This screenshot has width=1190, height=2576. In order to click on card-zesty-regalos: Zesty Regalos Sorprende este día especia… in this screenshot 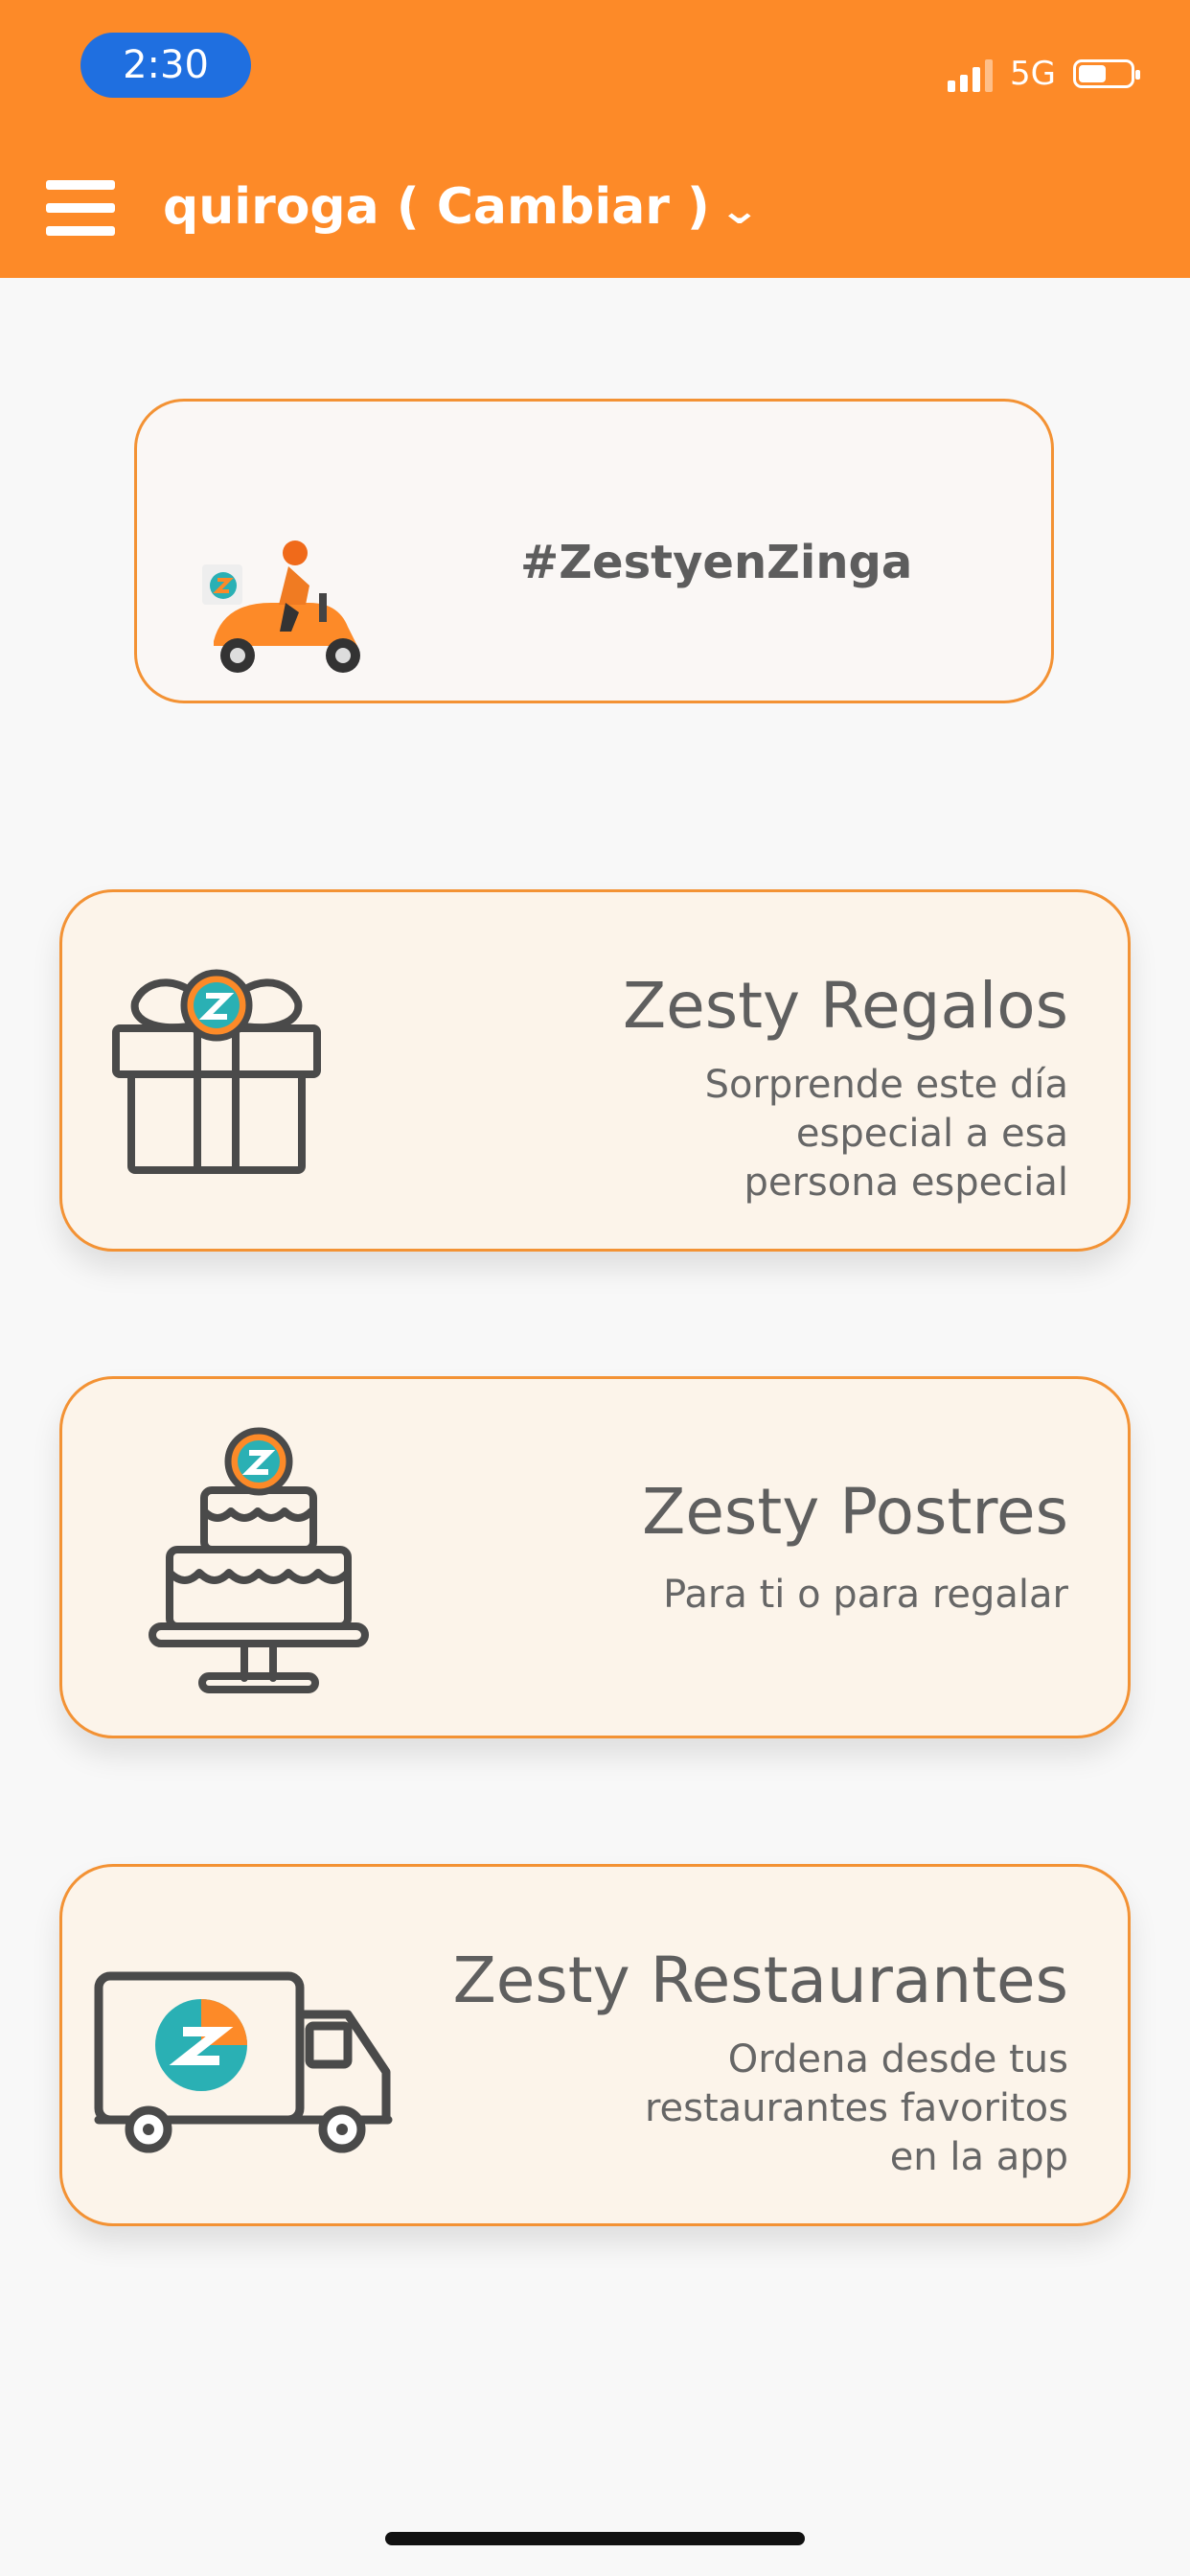, I will do `click(595, 1070)`.